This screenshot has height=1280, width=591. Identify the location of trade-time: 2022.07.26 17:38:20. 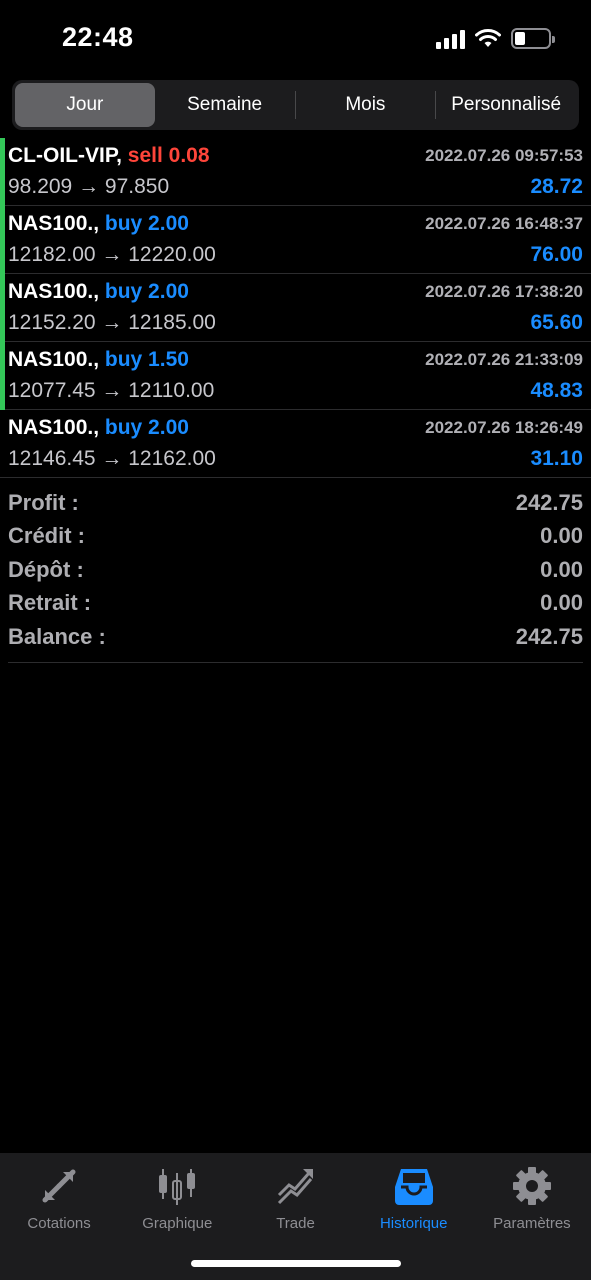
(504, 291).